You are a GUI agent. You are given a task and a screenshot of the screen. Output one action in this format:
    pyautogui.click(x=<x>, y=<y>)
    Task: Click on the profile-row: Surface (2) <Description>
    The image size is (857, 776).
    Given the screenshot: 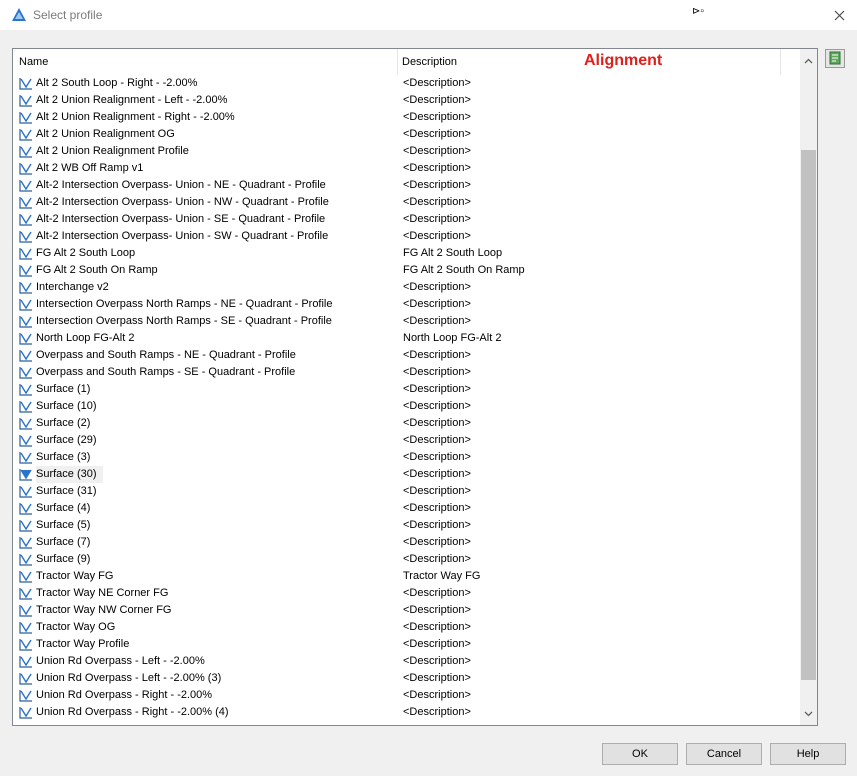 What is the action you would take?
    pyautogui.click(x=406, y=423)
    